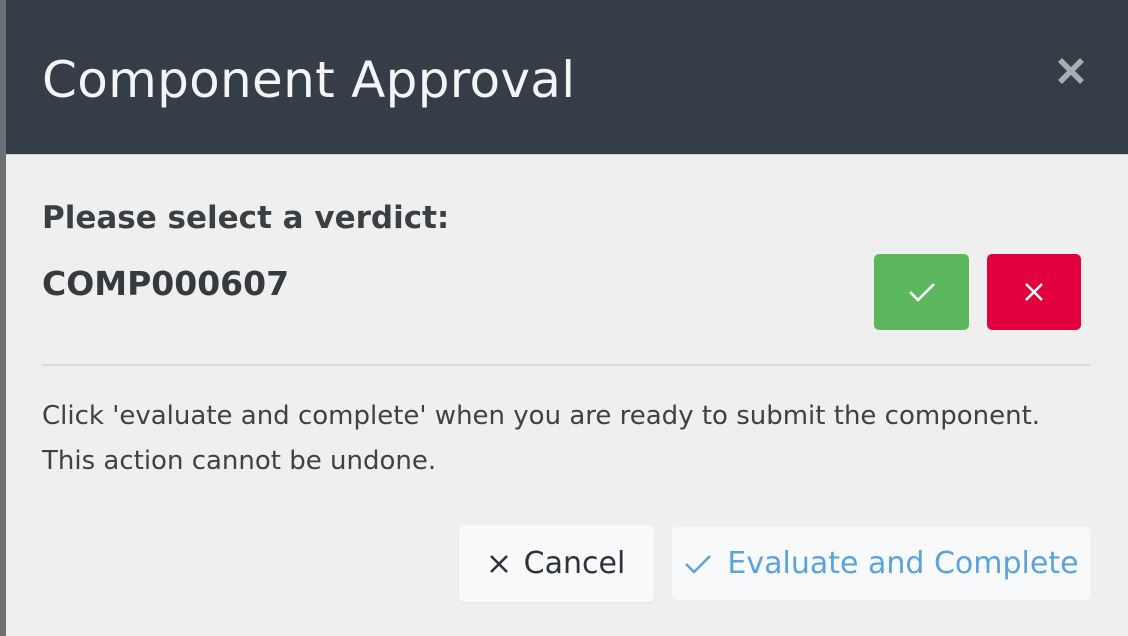 The width and height of the screenshot is (1128, 636). Describe the element at coordinates (566, 365) in the screenshot. I see `divider` at that location.